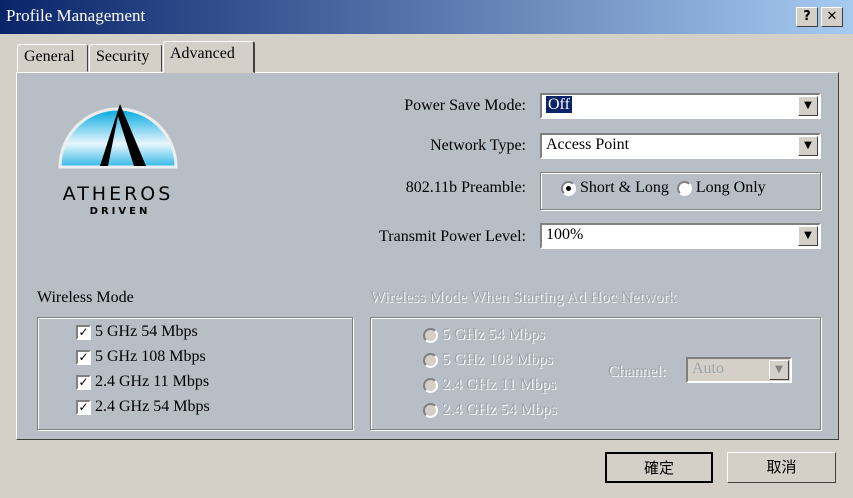 This screenshot has width=853, height=498. I want to click on transmit-power-select: 100% ▼, so click(680, 236).